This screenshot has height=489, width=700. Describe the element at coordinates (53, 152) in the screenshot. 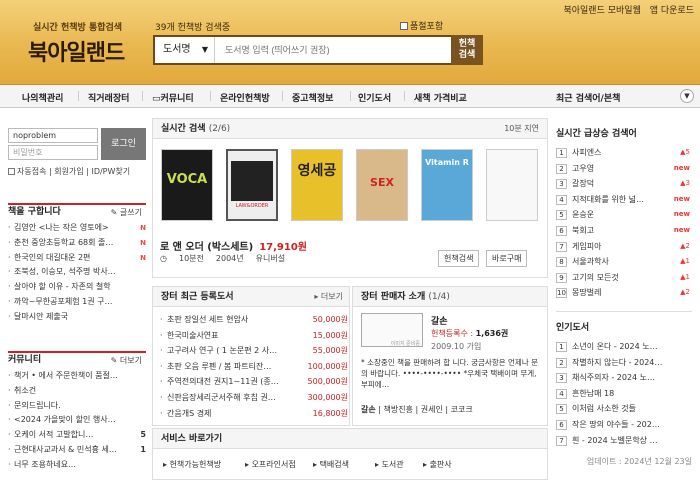

I see `password-field: 비밀번호` at that location.